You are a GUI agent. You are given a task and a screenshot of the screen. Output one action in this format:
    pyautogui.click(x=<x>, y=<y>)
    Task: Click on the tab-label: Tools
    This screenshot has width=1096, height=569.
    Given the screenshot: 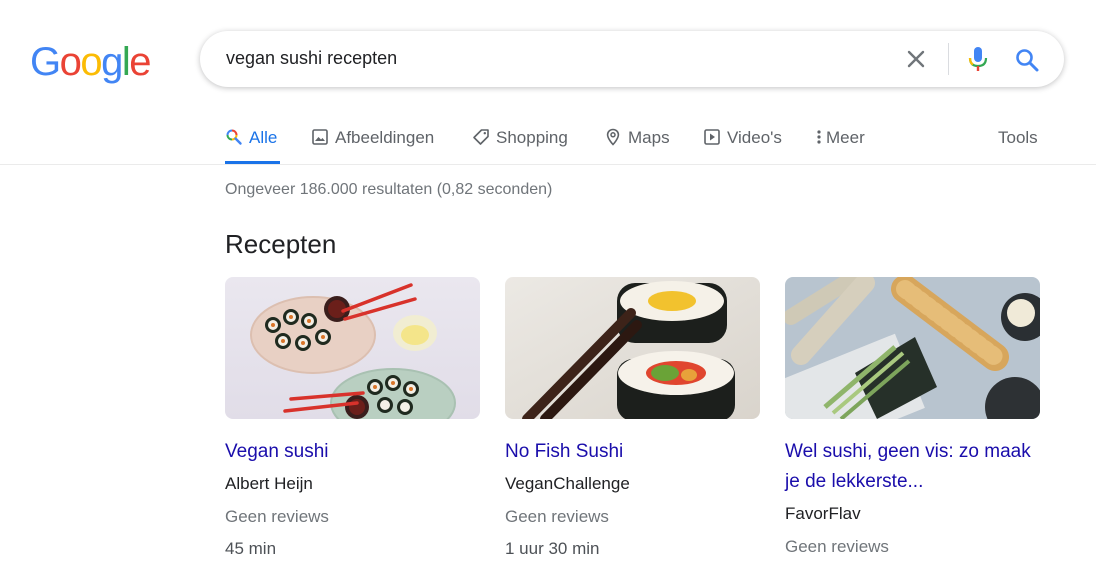 What is the action you would take?
    pyautogui.click(x=1018, y=137)
    